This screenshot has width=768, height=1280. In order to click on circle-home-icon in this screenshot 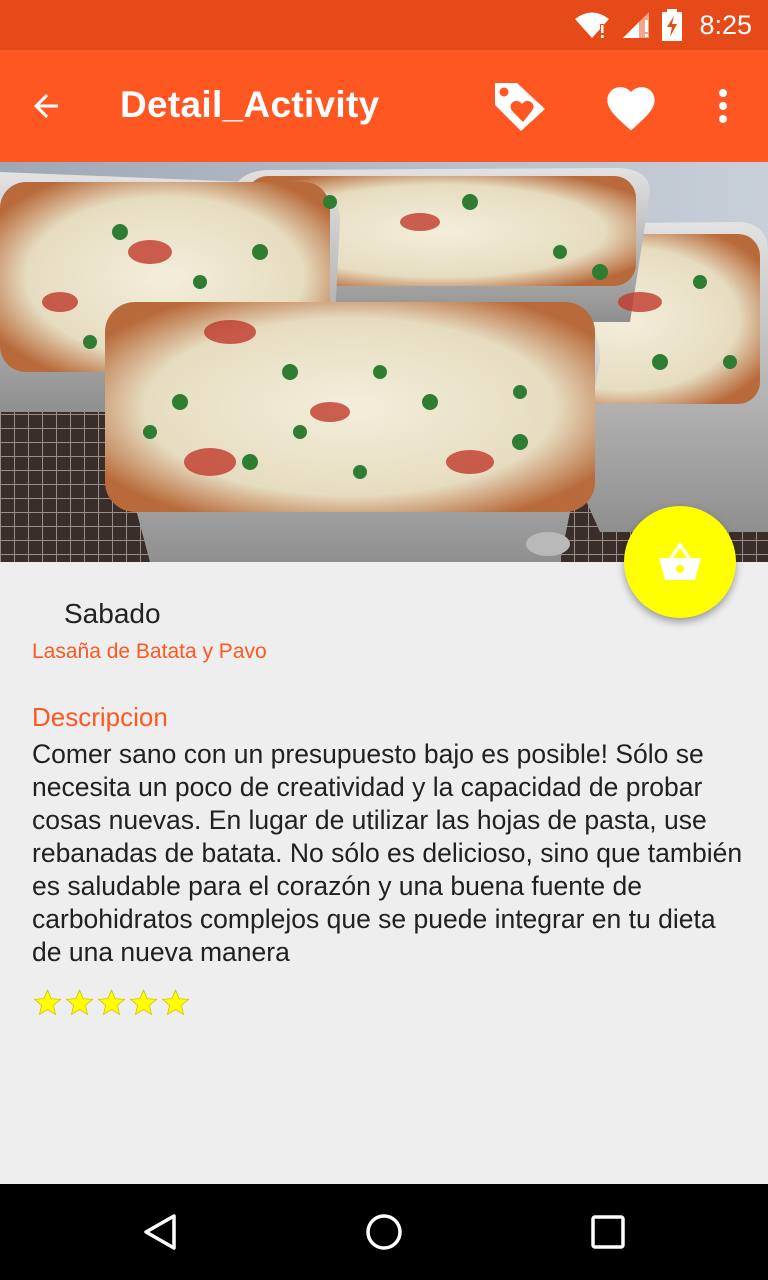, I will do `click(384, 1232)`.